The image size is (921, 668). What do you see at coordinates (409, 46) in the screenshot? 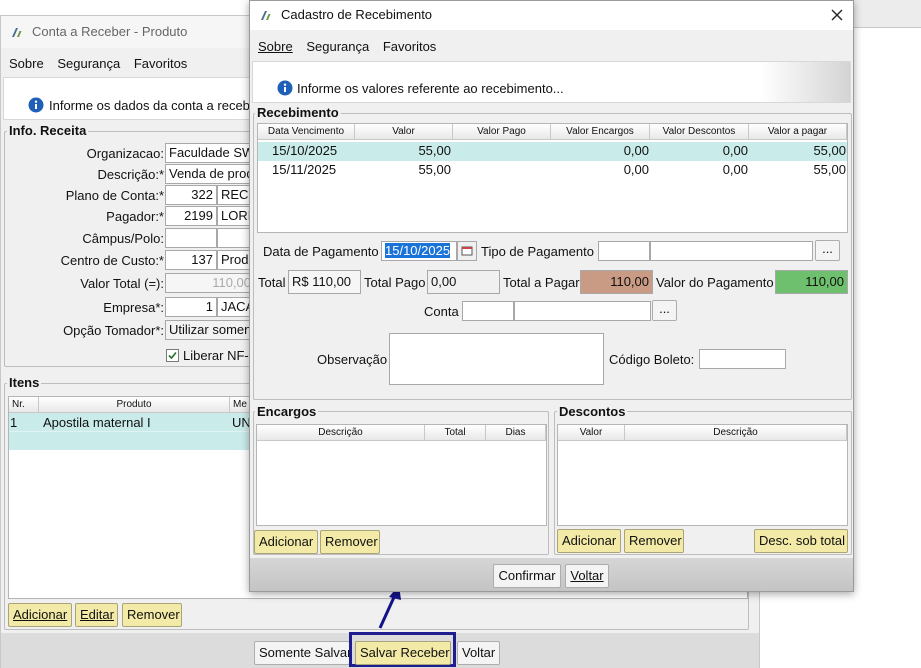
I see `dialog-menu-favoritos: Favoritos` at bounding box center [409, 46].